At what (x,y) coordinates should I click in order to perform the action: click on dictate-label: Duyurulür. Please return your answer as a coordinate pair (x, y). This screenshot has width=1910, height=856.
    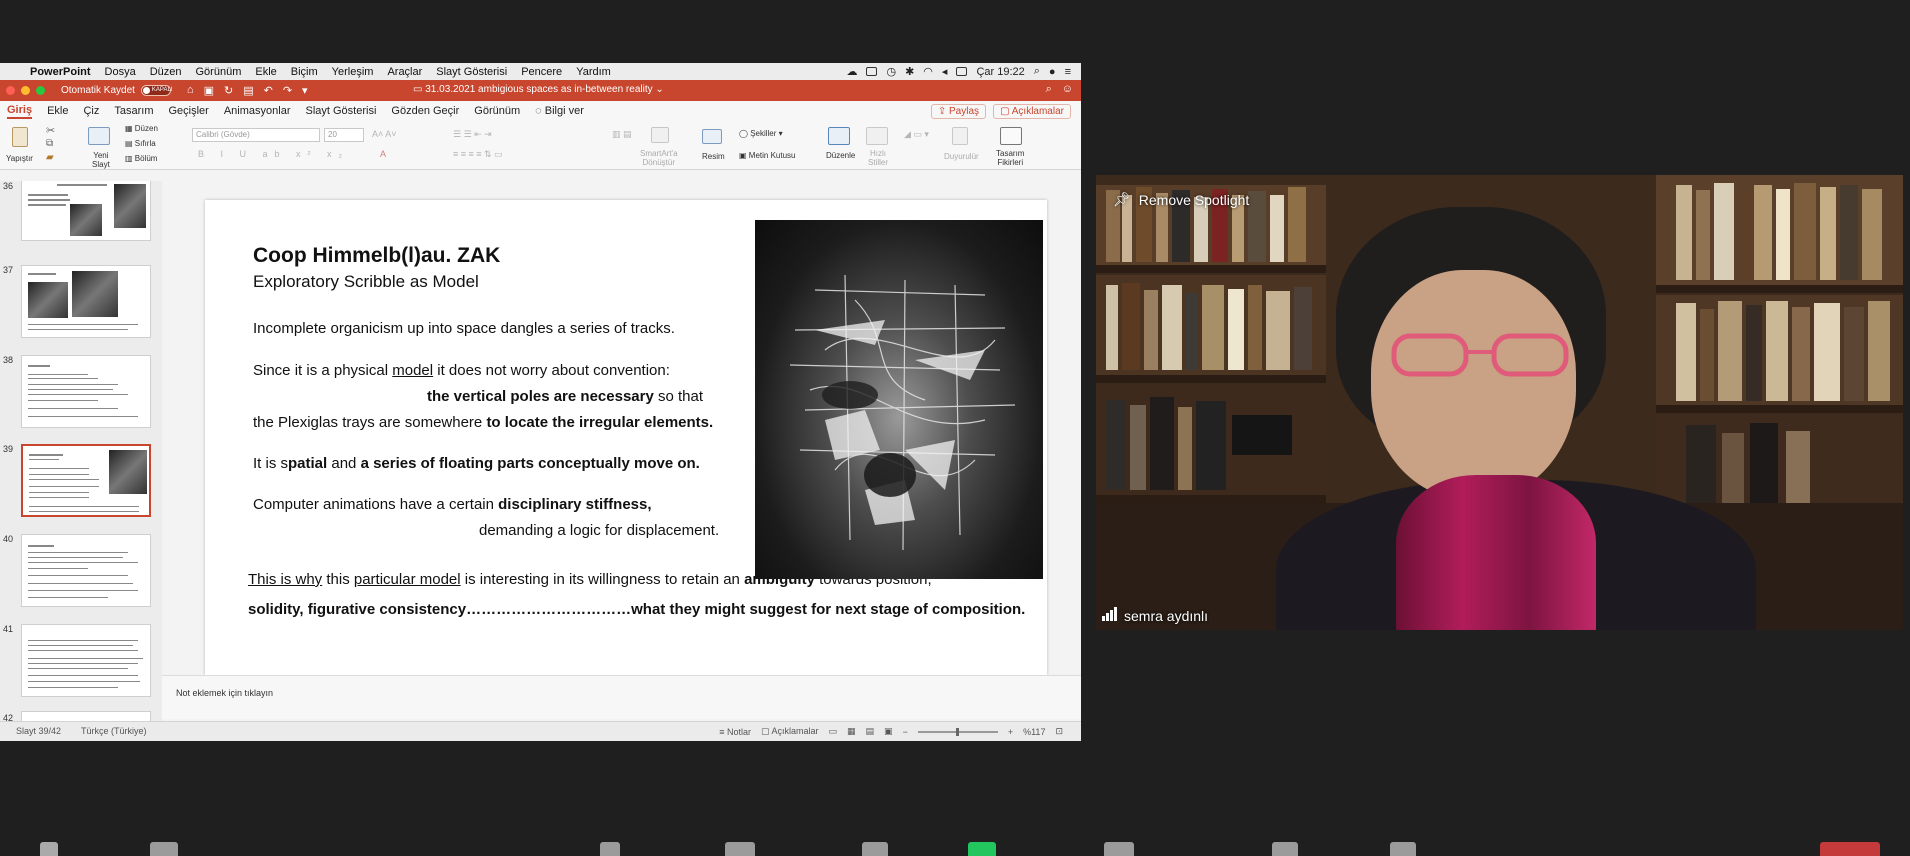
    Looking at the image, I should click on (961, 156).